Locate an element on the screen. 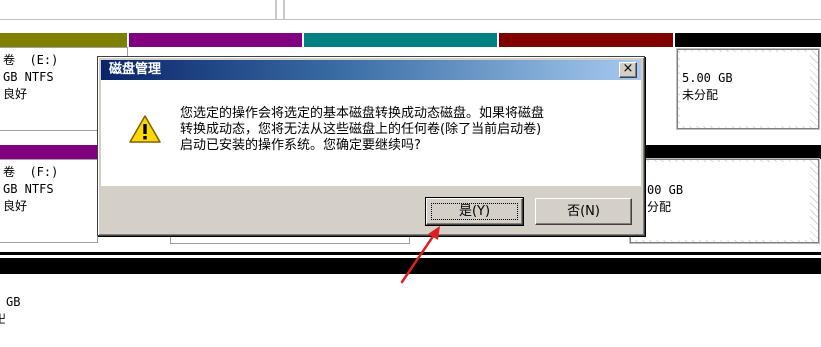 The width and height of the screenshot is (821, 347). partition-e-name: 卷 (E:) is located at coordinates (31, 60).